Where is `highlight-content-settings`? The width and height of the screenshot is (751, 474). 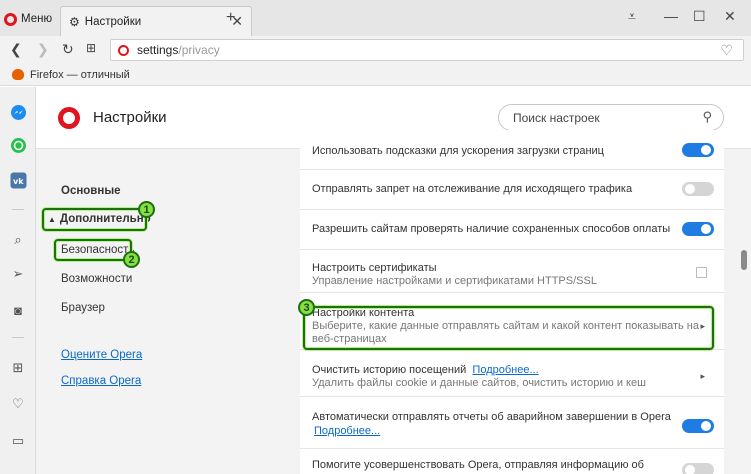 highlight-content-settings is located at coordinates (508, 328).